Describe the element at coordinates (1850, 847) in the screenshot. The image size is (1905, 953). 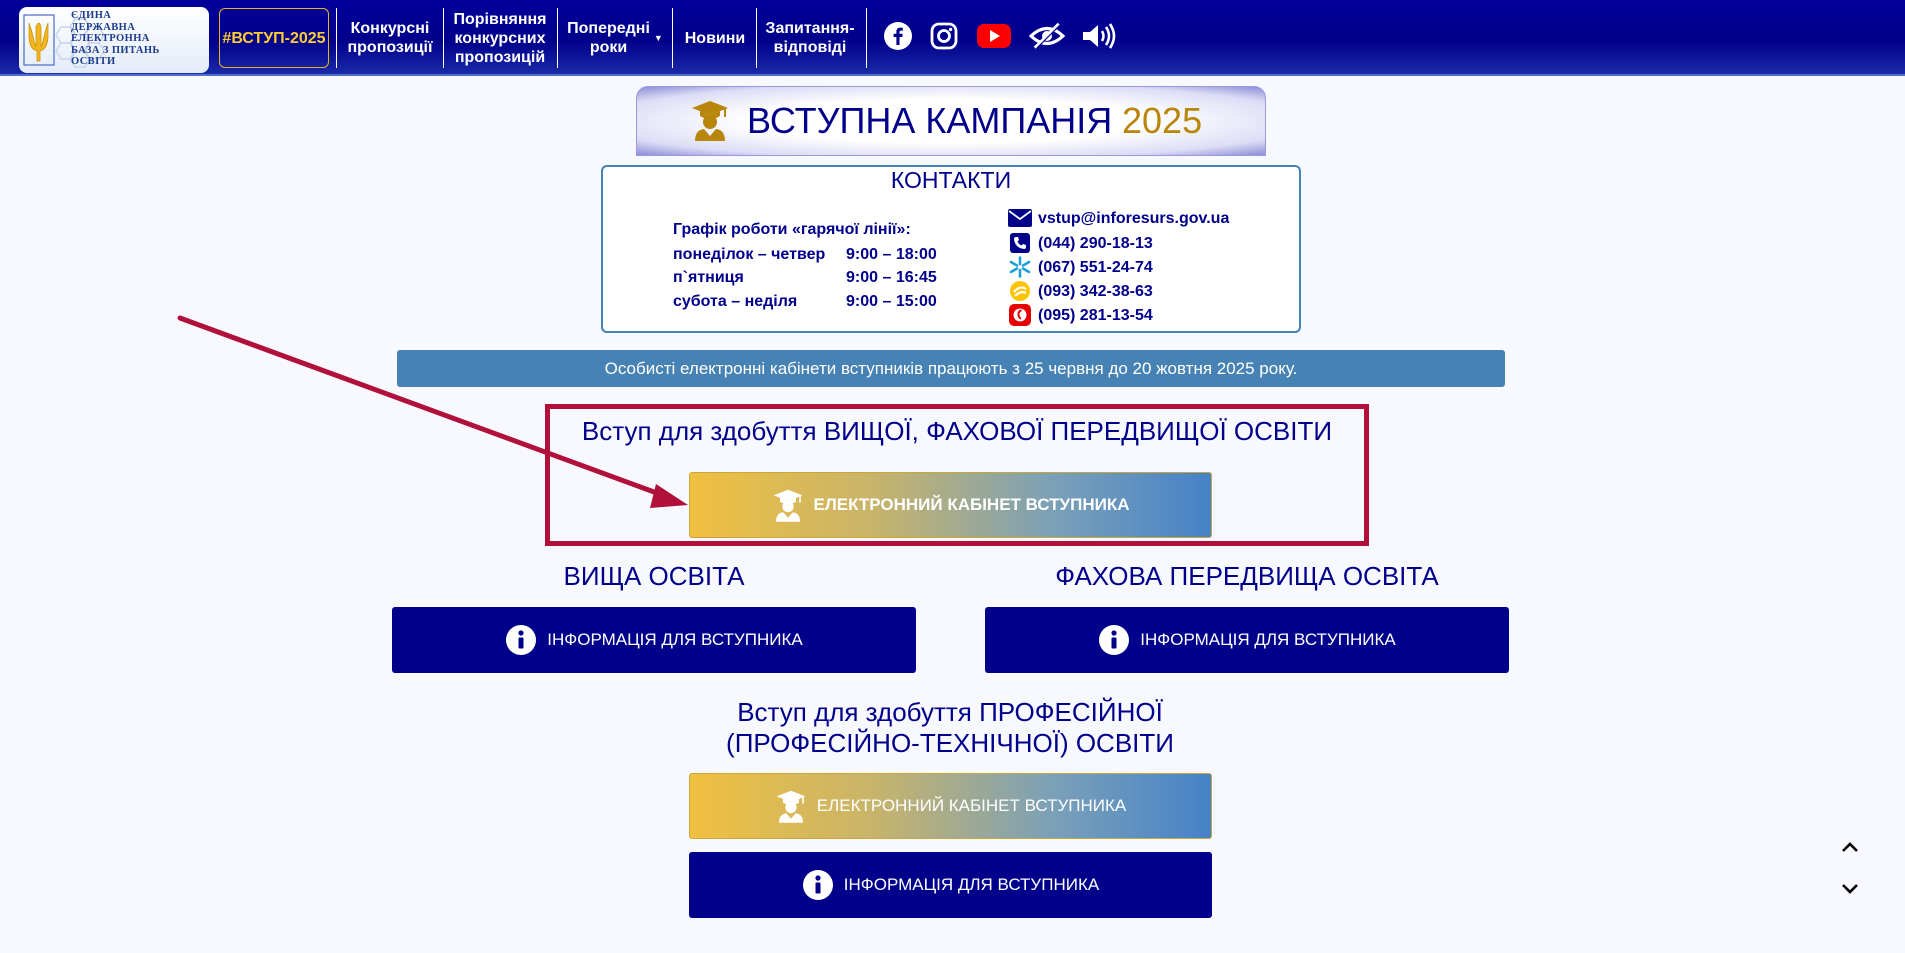
I see `scroll-up-icon` at that location.